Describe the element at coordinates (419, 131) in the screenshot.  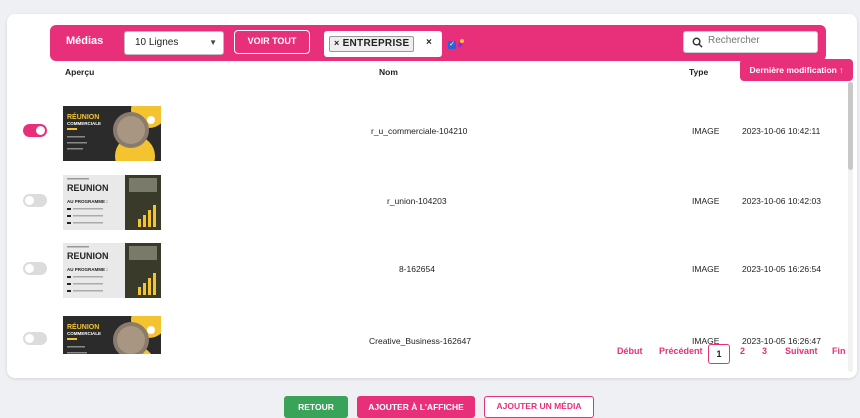
I see `media-name: r_u_commerciale-104210` at that location.